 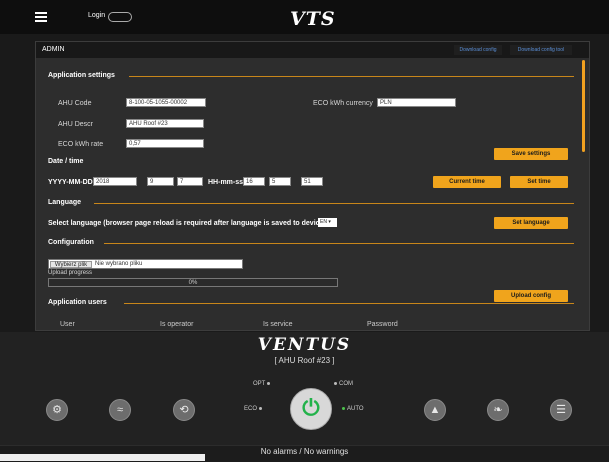 I want to click on mode-opt-label: OPT, so click(x=259, y=384).